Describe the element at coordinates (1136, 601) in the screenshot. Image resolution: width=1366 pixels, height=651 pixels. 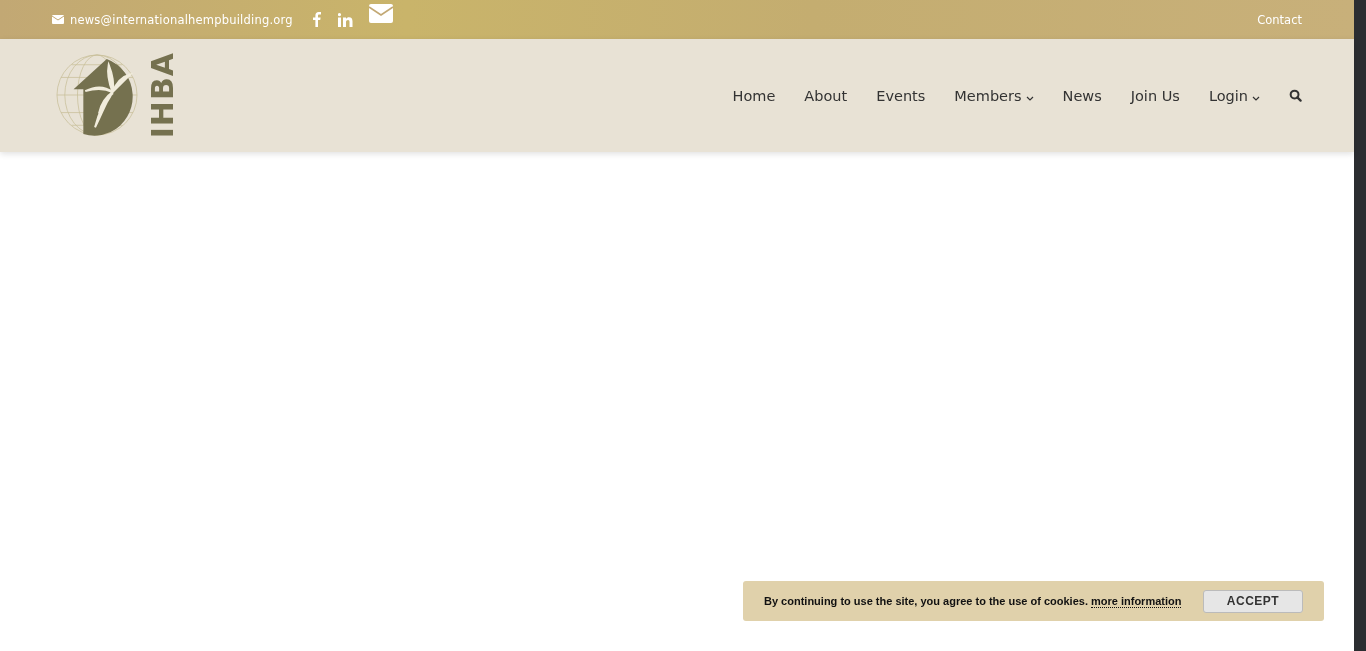
I see `more-information-link: more information` at that location.